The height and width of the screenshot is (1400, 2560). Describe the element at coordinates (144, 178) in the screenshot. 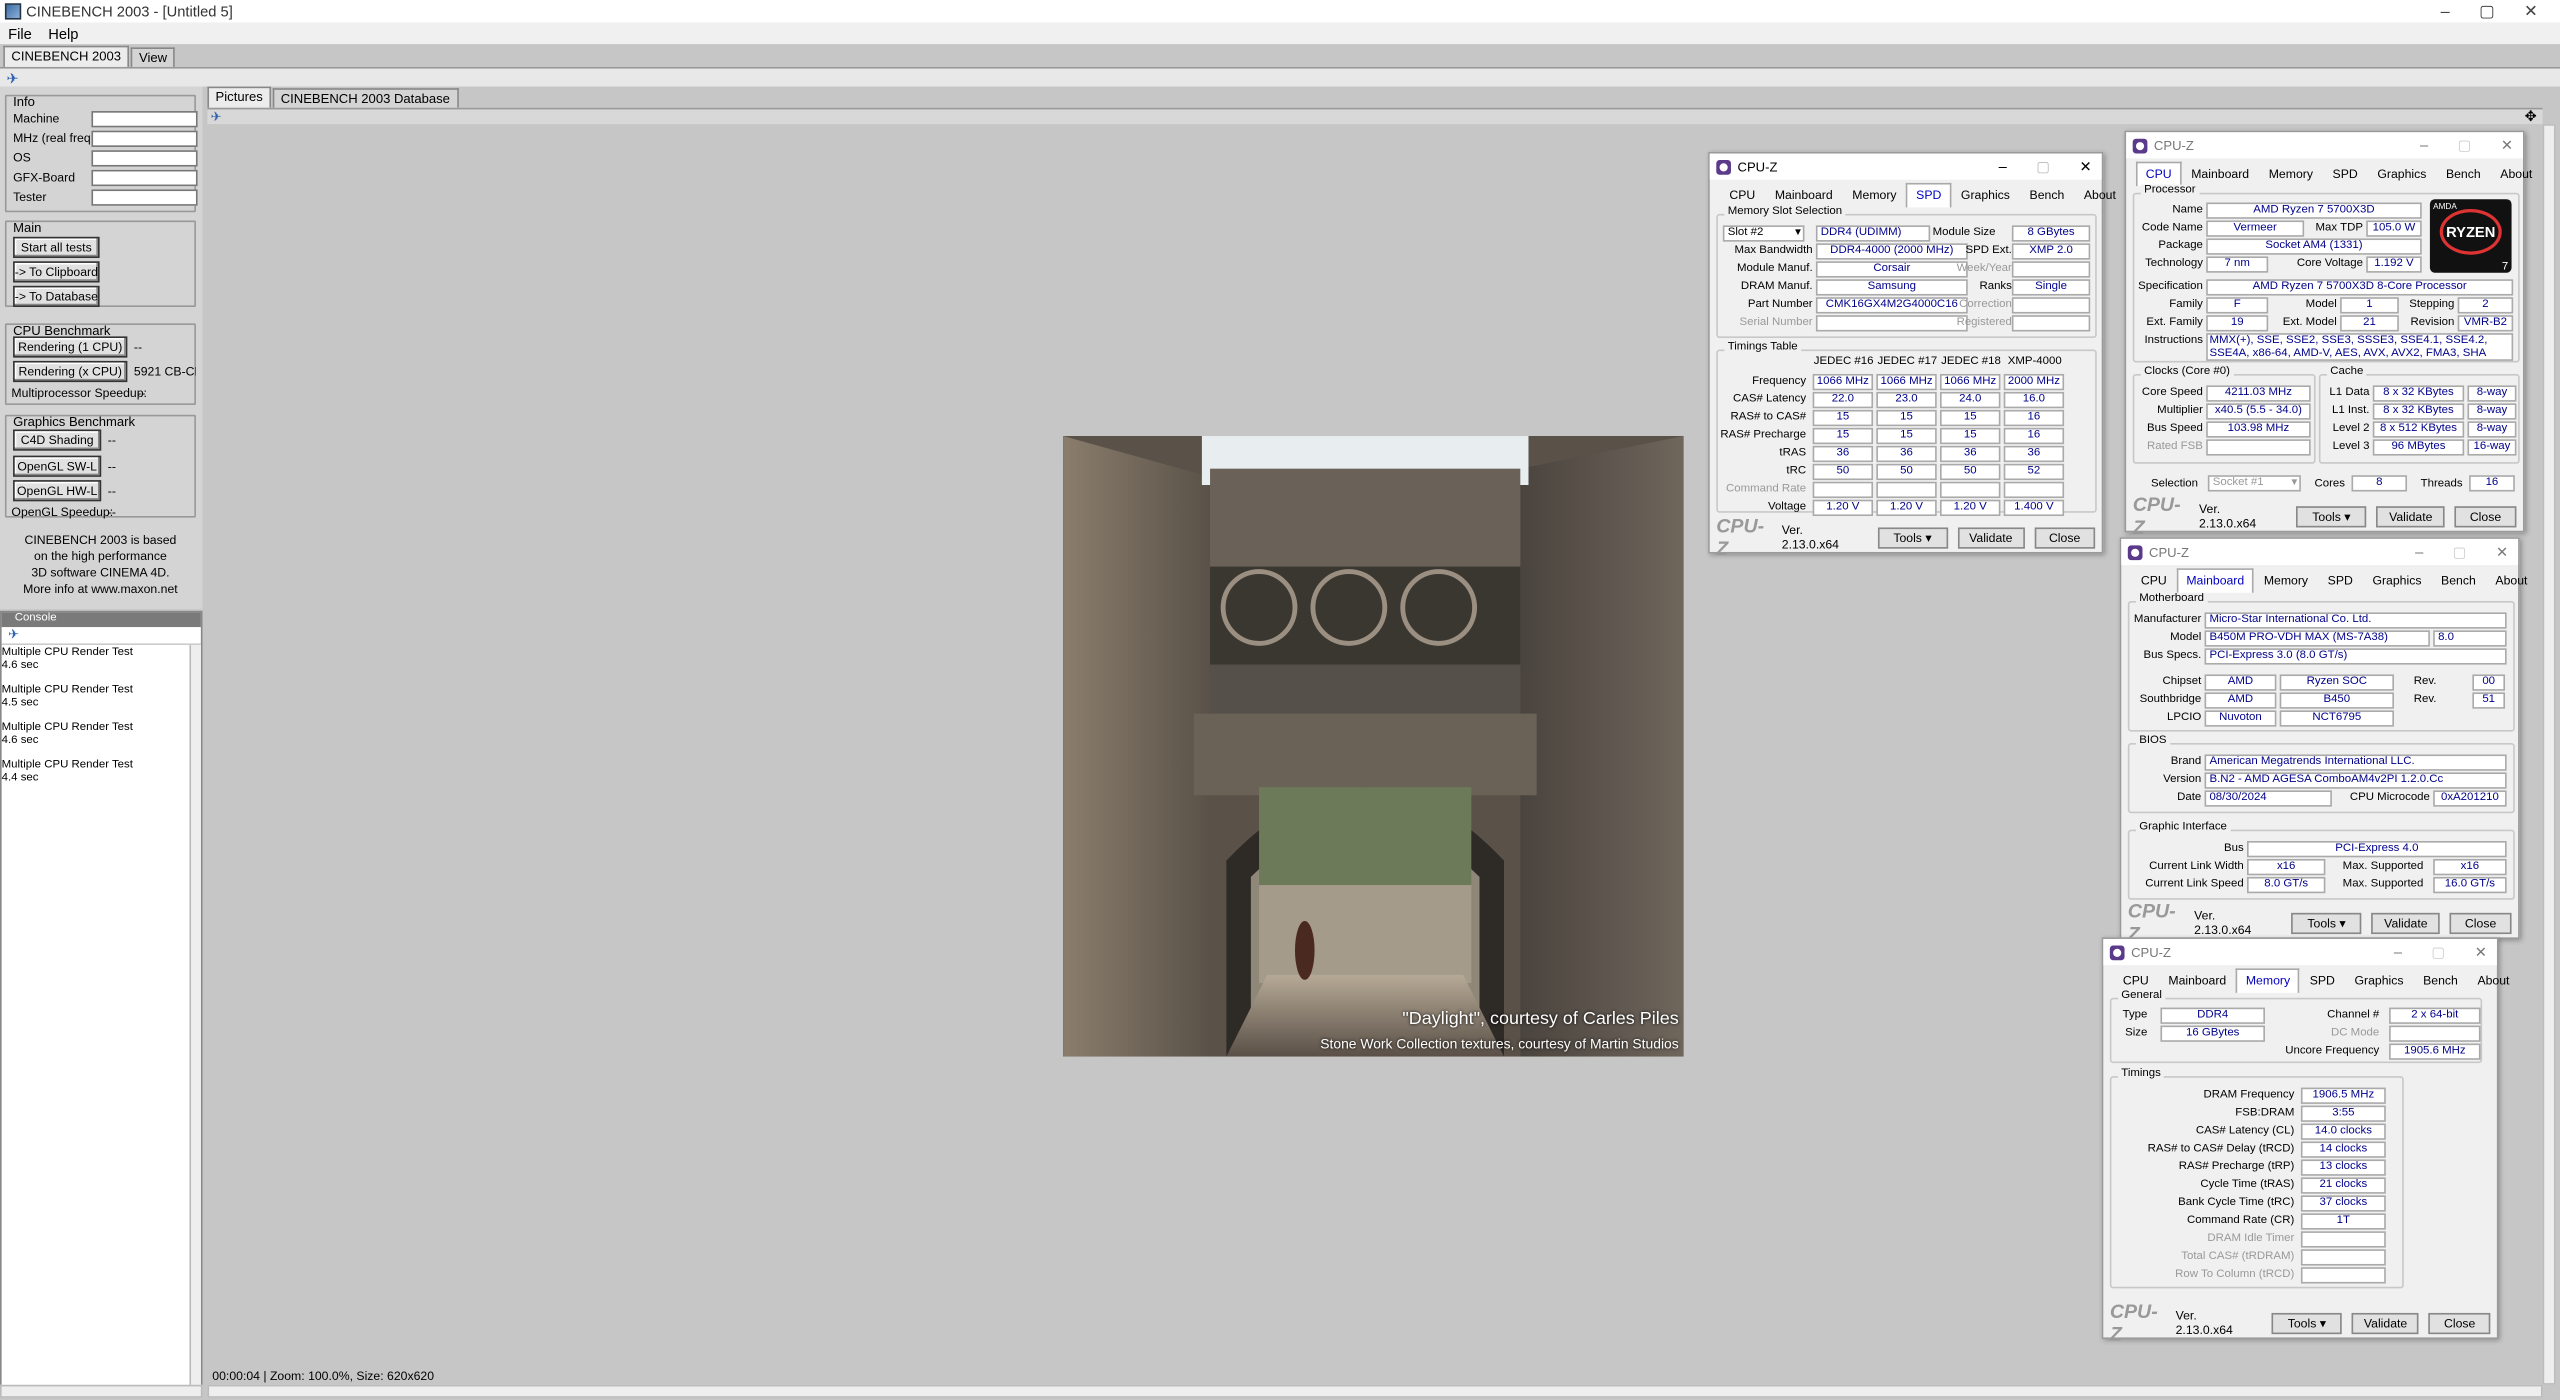

I see `gfx-input` at that location.